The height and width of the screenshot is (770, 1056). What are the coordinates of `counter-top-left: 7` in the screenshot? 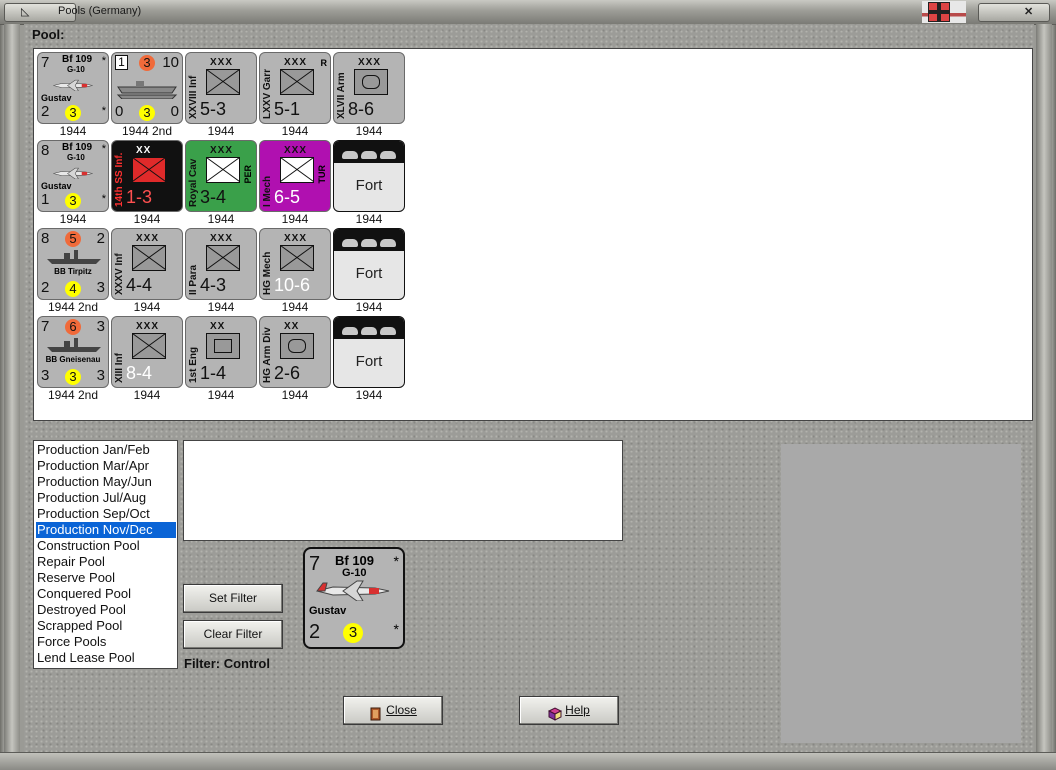 It's located at (315, 564).